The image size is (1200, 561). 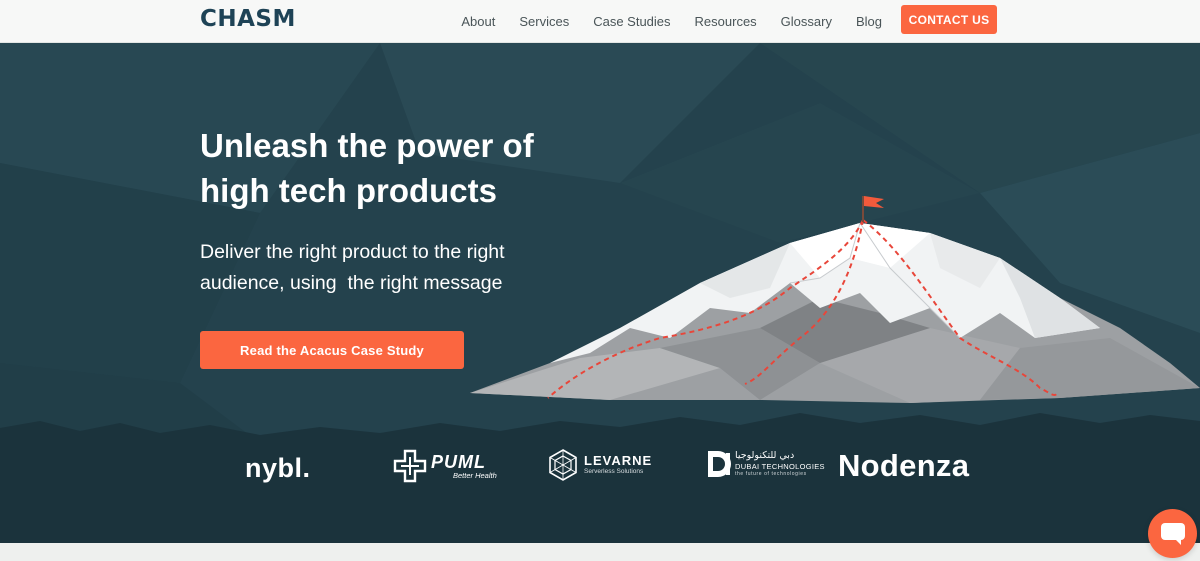 I want to click on levarne-tagline: Serverless Solutions, so click(x=614, y=471).